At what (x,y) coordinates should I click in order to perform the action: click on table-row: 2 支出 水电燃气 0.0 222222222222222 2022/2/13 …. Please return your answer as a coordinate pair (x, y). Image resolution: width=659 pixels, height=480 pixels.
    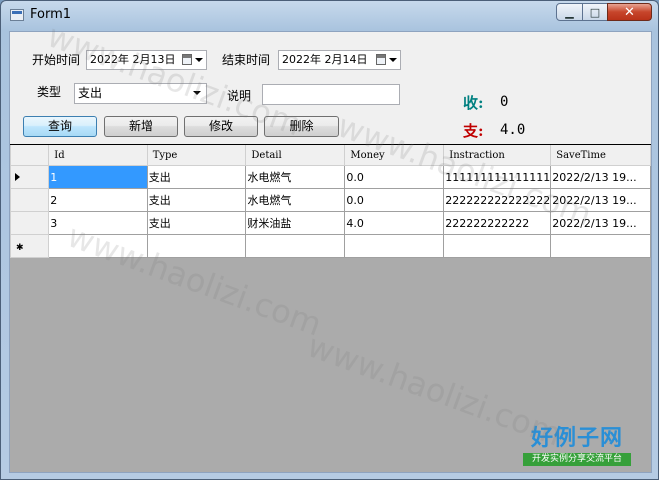
    Looking at the image, I should click on (330, 200).